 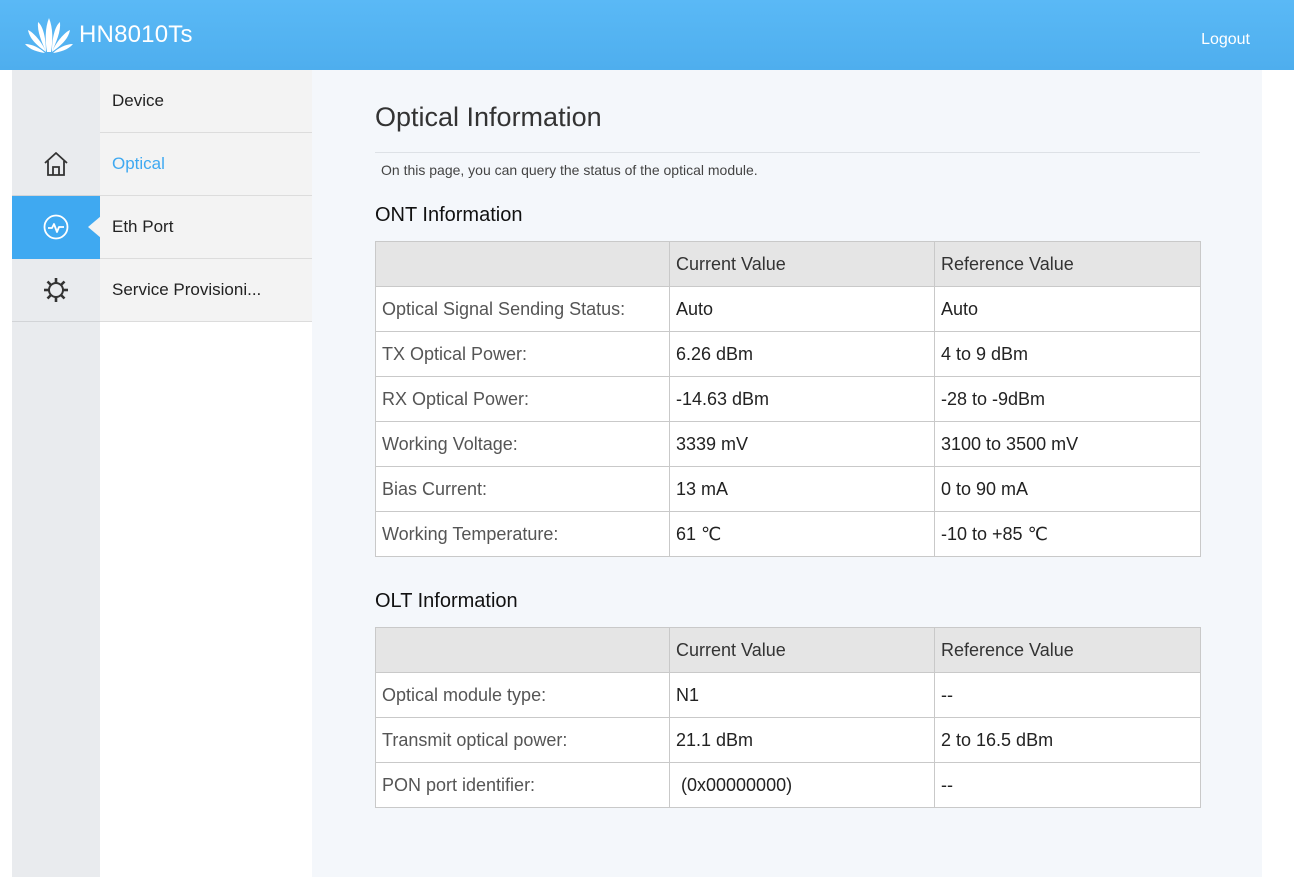 What do you see at coordinates (1067, 399) in the screenshot?
I see `reference-value: -28 to -9dBm` at bounding box center [1067, 399].